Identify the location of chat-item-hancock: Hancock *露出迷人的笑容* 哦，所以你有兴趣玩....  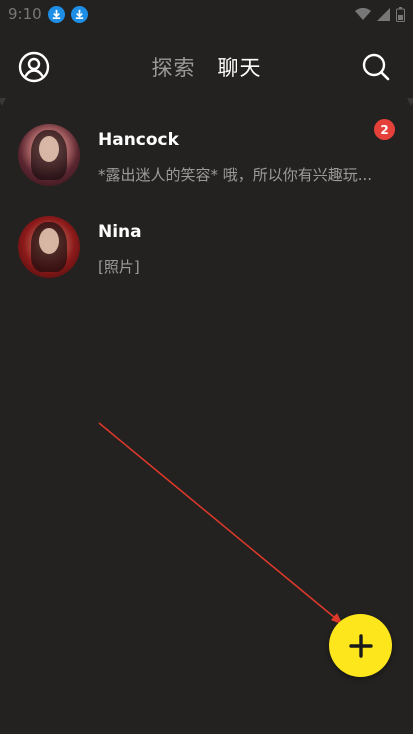
(206, 164).